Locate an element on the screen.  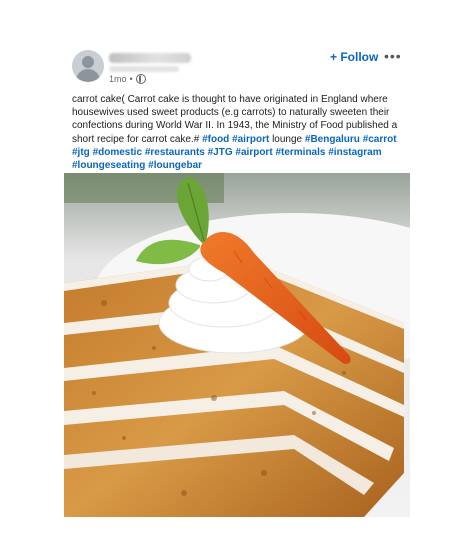
author-avatar is located at coordinates (88, 66).